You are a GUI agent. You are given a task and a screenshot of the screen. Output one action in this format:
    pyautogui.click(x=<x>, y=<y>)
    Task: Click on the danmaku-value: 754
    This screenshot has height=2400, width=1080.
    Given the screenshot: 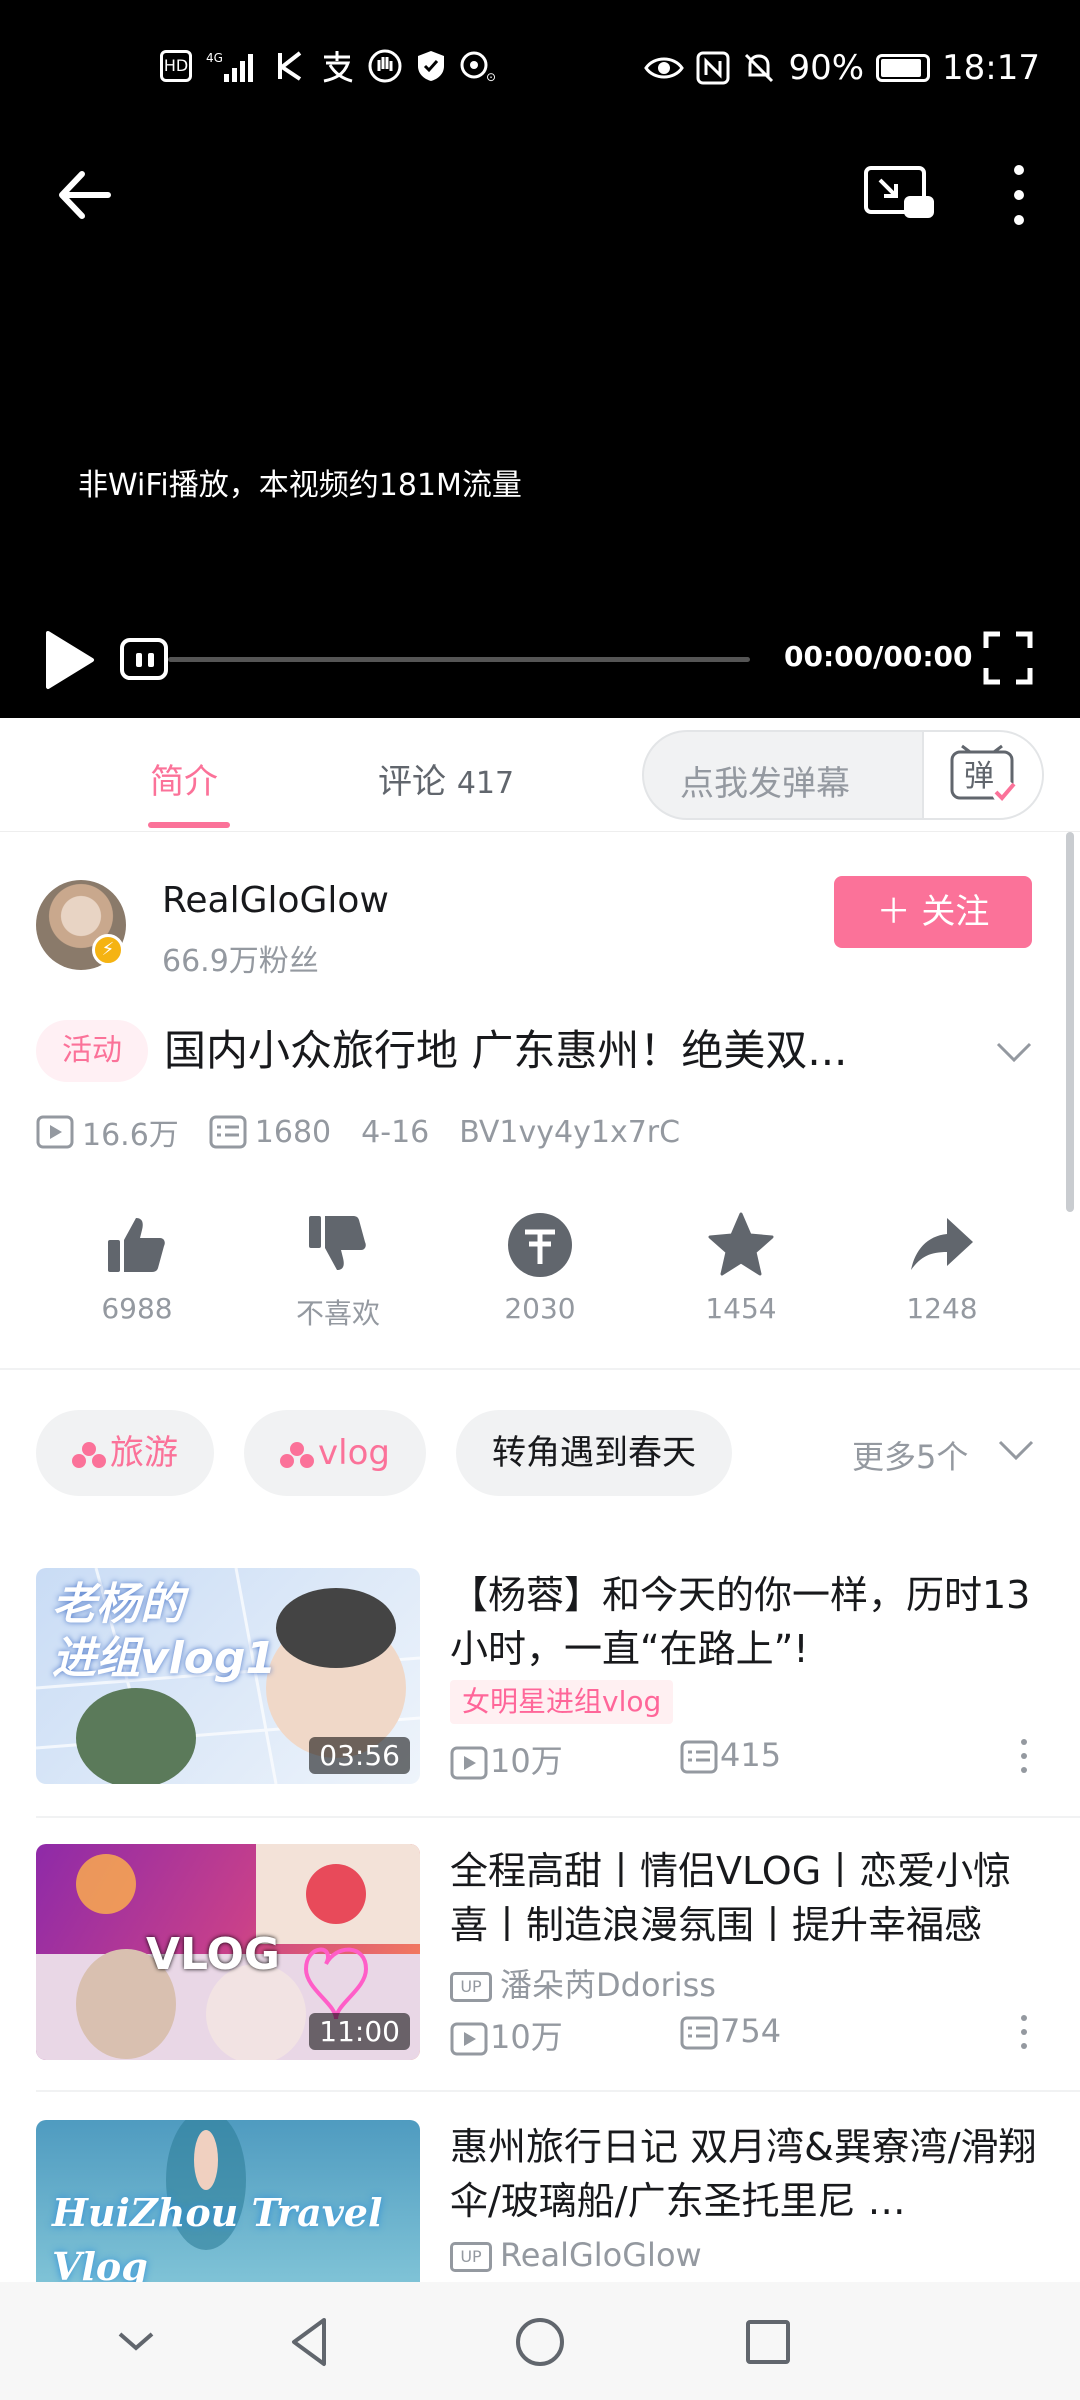 What is the action you would take?
    pyautogui.click(x=751, y=2031)
    